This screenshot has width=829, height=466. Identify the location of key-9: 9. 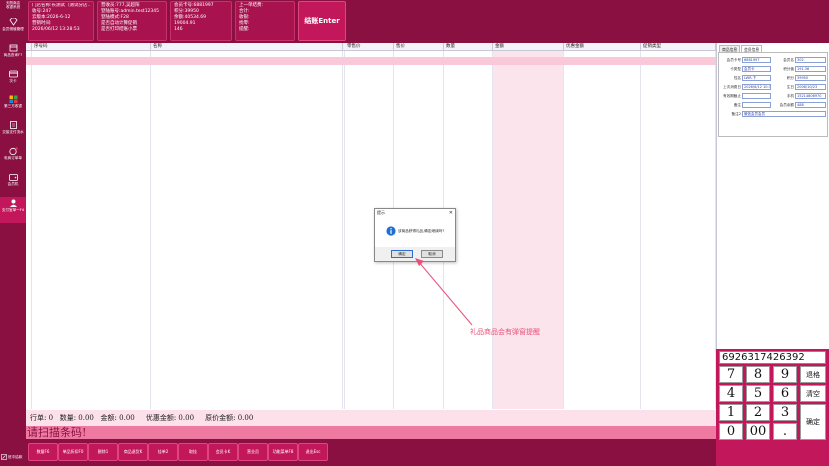
(785, 374).